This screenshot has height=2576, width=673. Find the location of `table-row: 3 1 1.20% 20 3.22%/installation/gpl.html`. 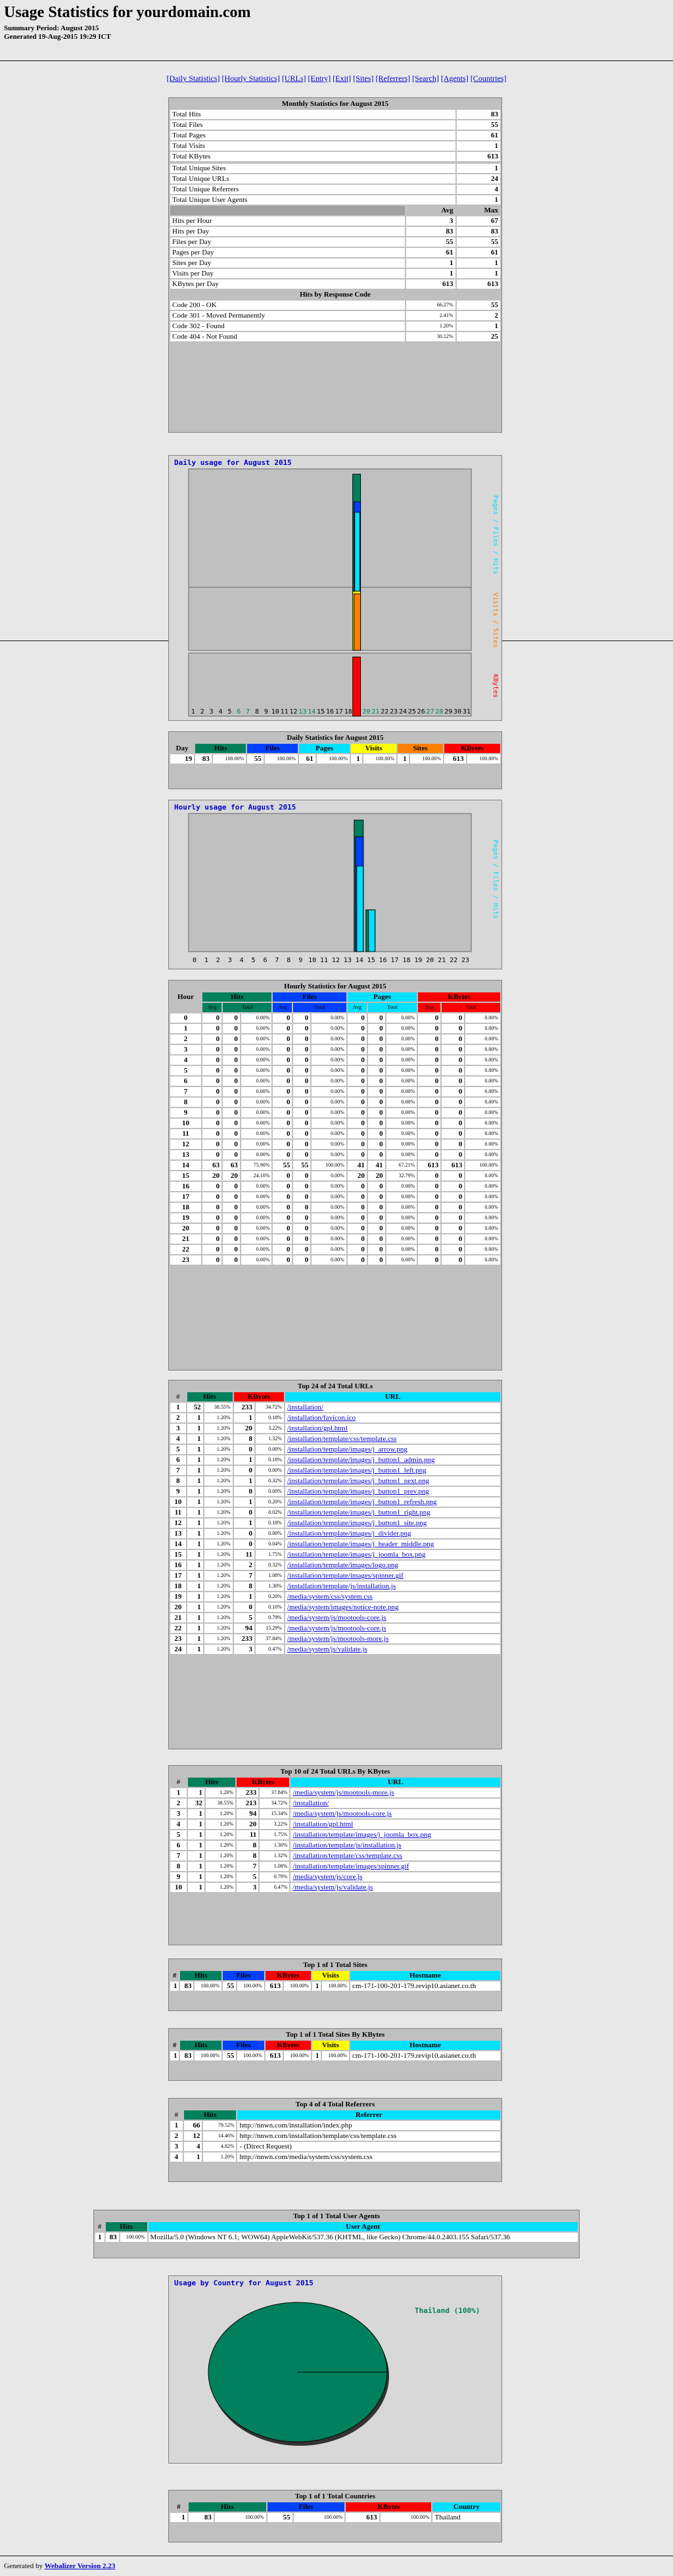

table-row: 3 1 1.20% 20 3.22%/installation/gpl.html is located at coordinates (335, 1428).